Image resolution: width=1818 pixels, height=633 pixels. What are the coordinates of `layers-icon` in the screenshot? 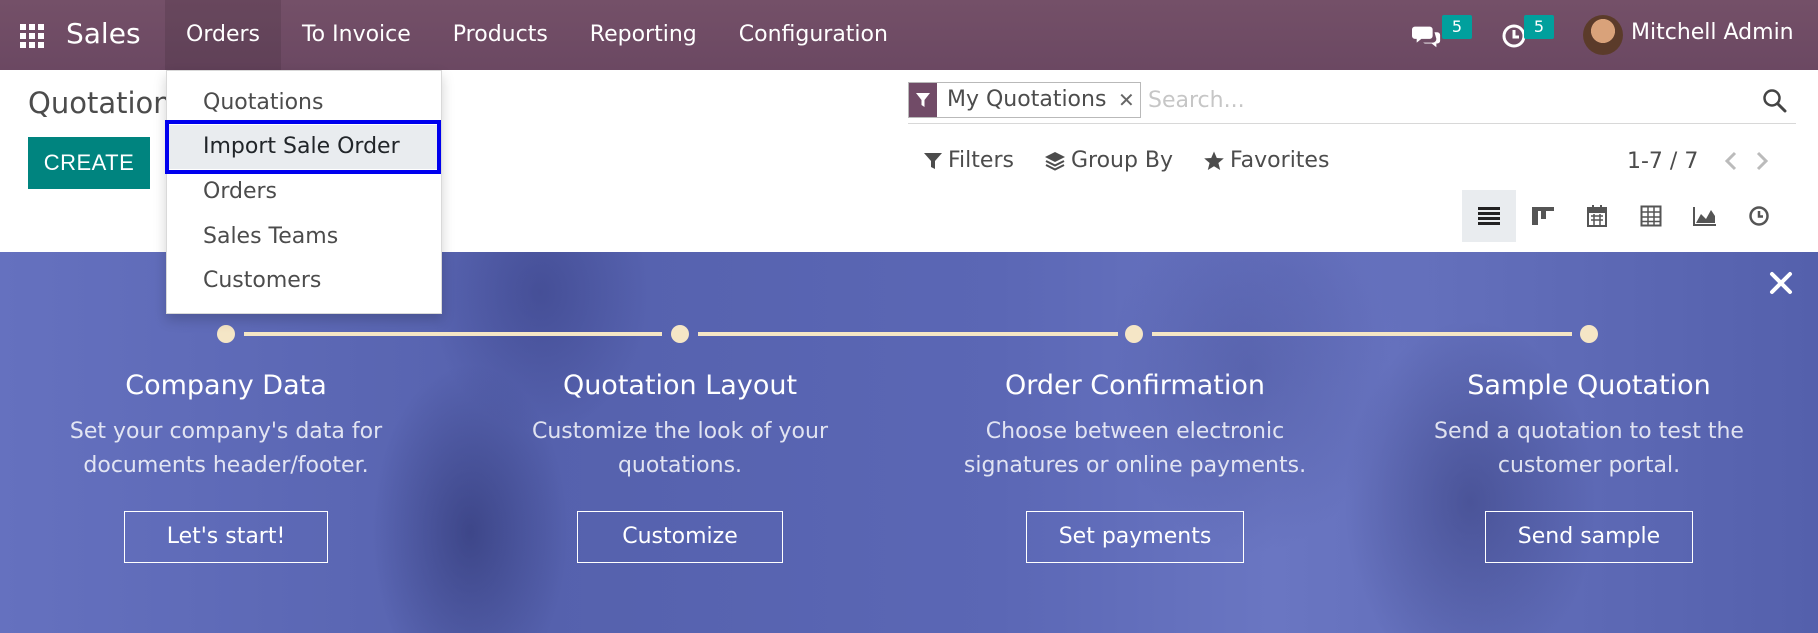 It's located at (1054, 161).